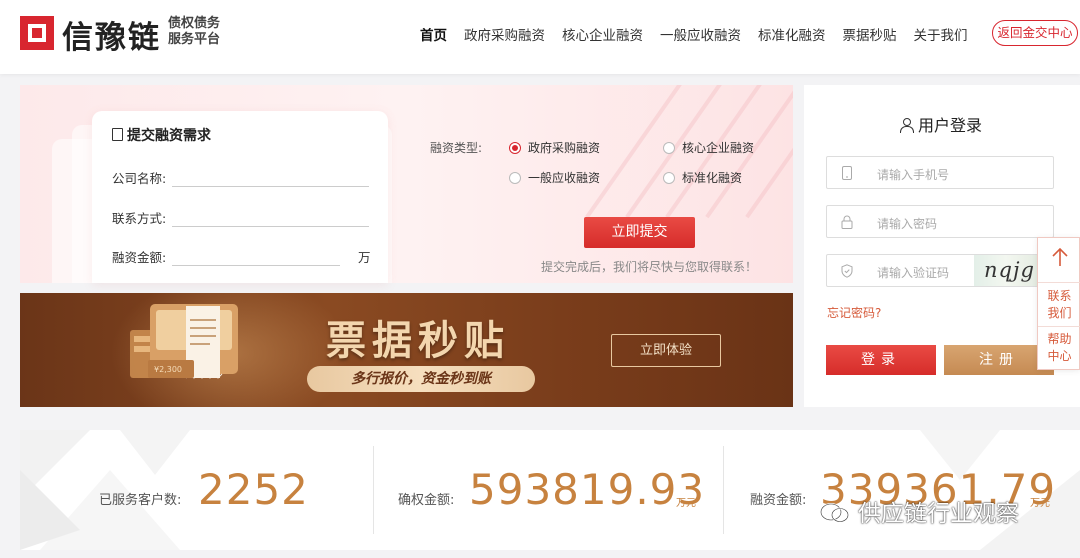 This screenshot has height=558, width=1080. I want to click on receipt-amount: ¥2,300, so click(168, 369).